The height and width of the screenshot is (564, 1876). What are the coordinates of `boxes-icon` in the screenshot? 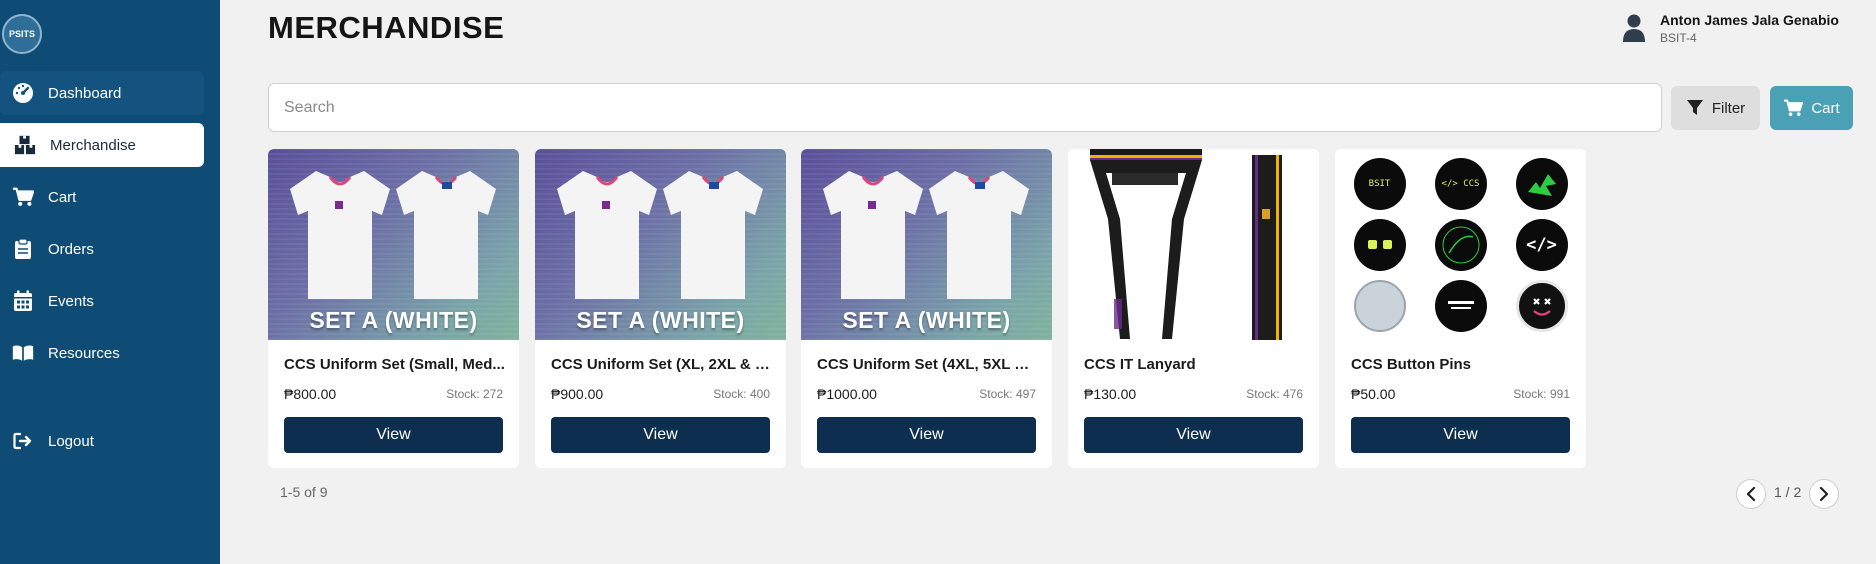 It's located at (25, 145).